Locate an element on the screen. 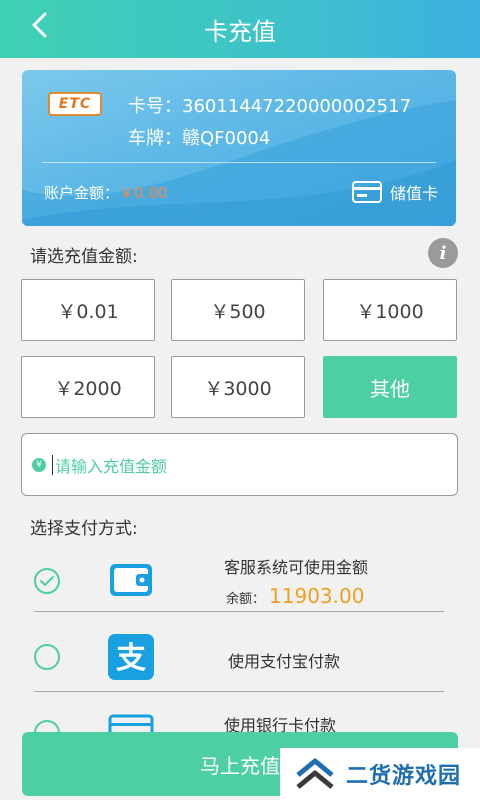 The height and width of the screenshot is (800, 480). page-title: 卡充值 is located at coordinates (240, 31).